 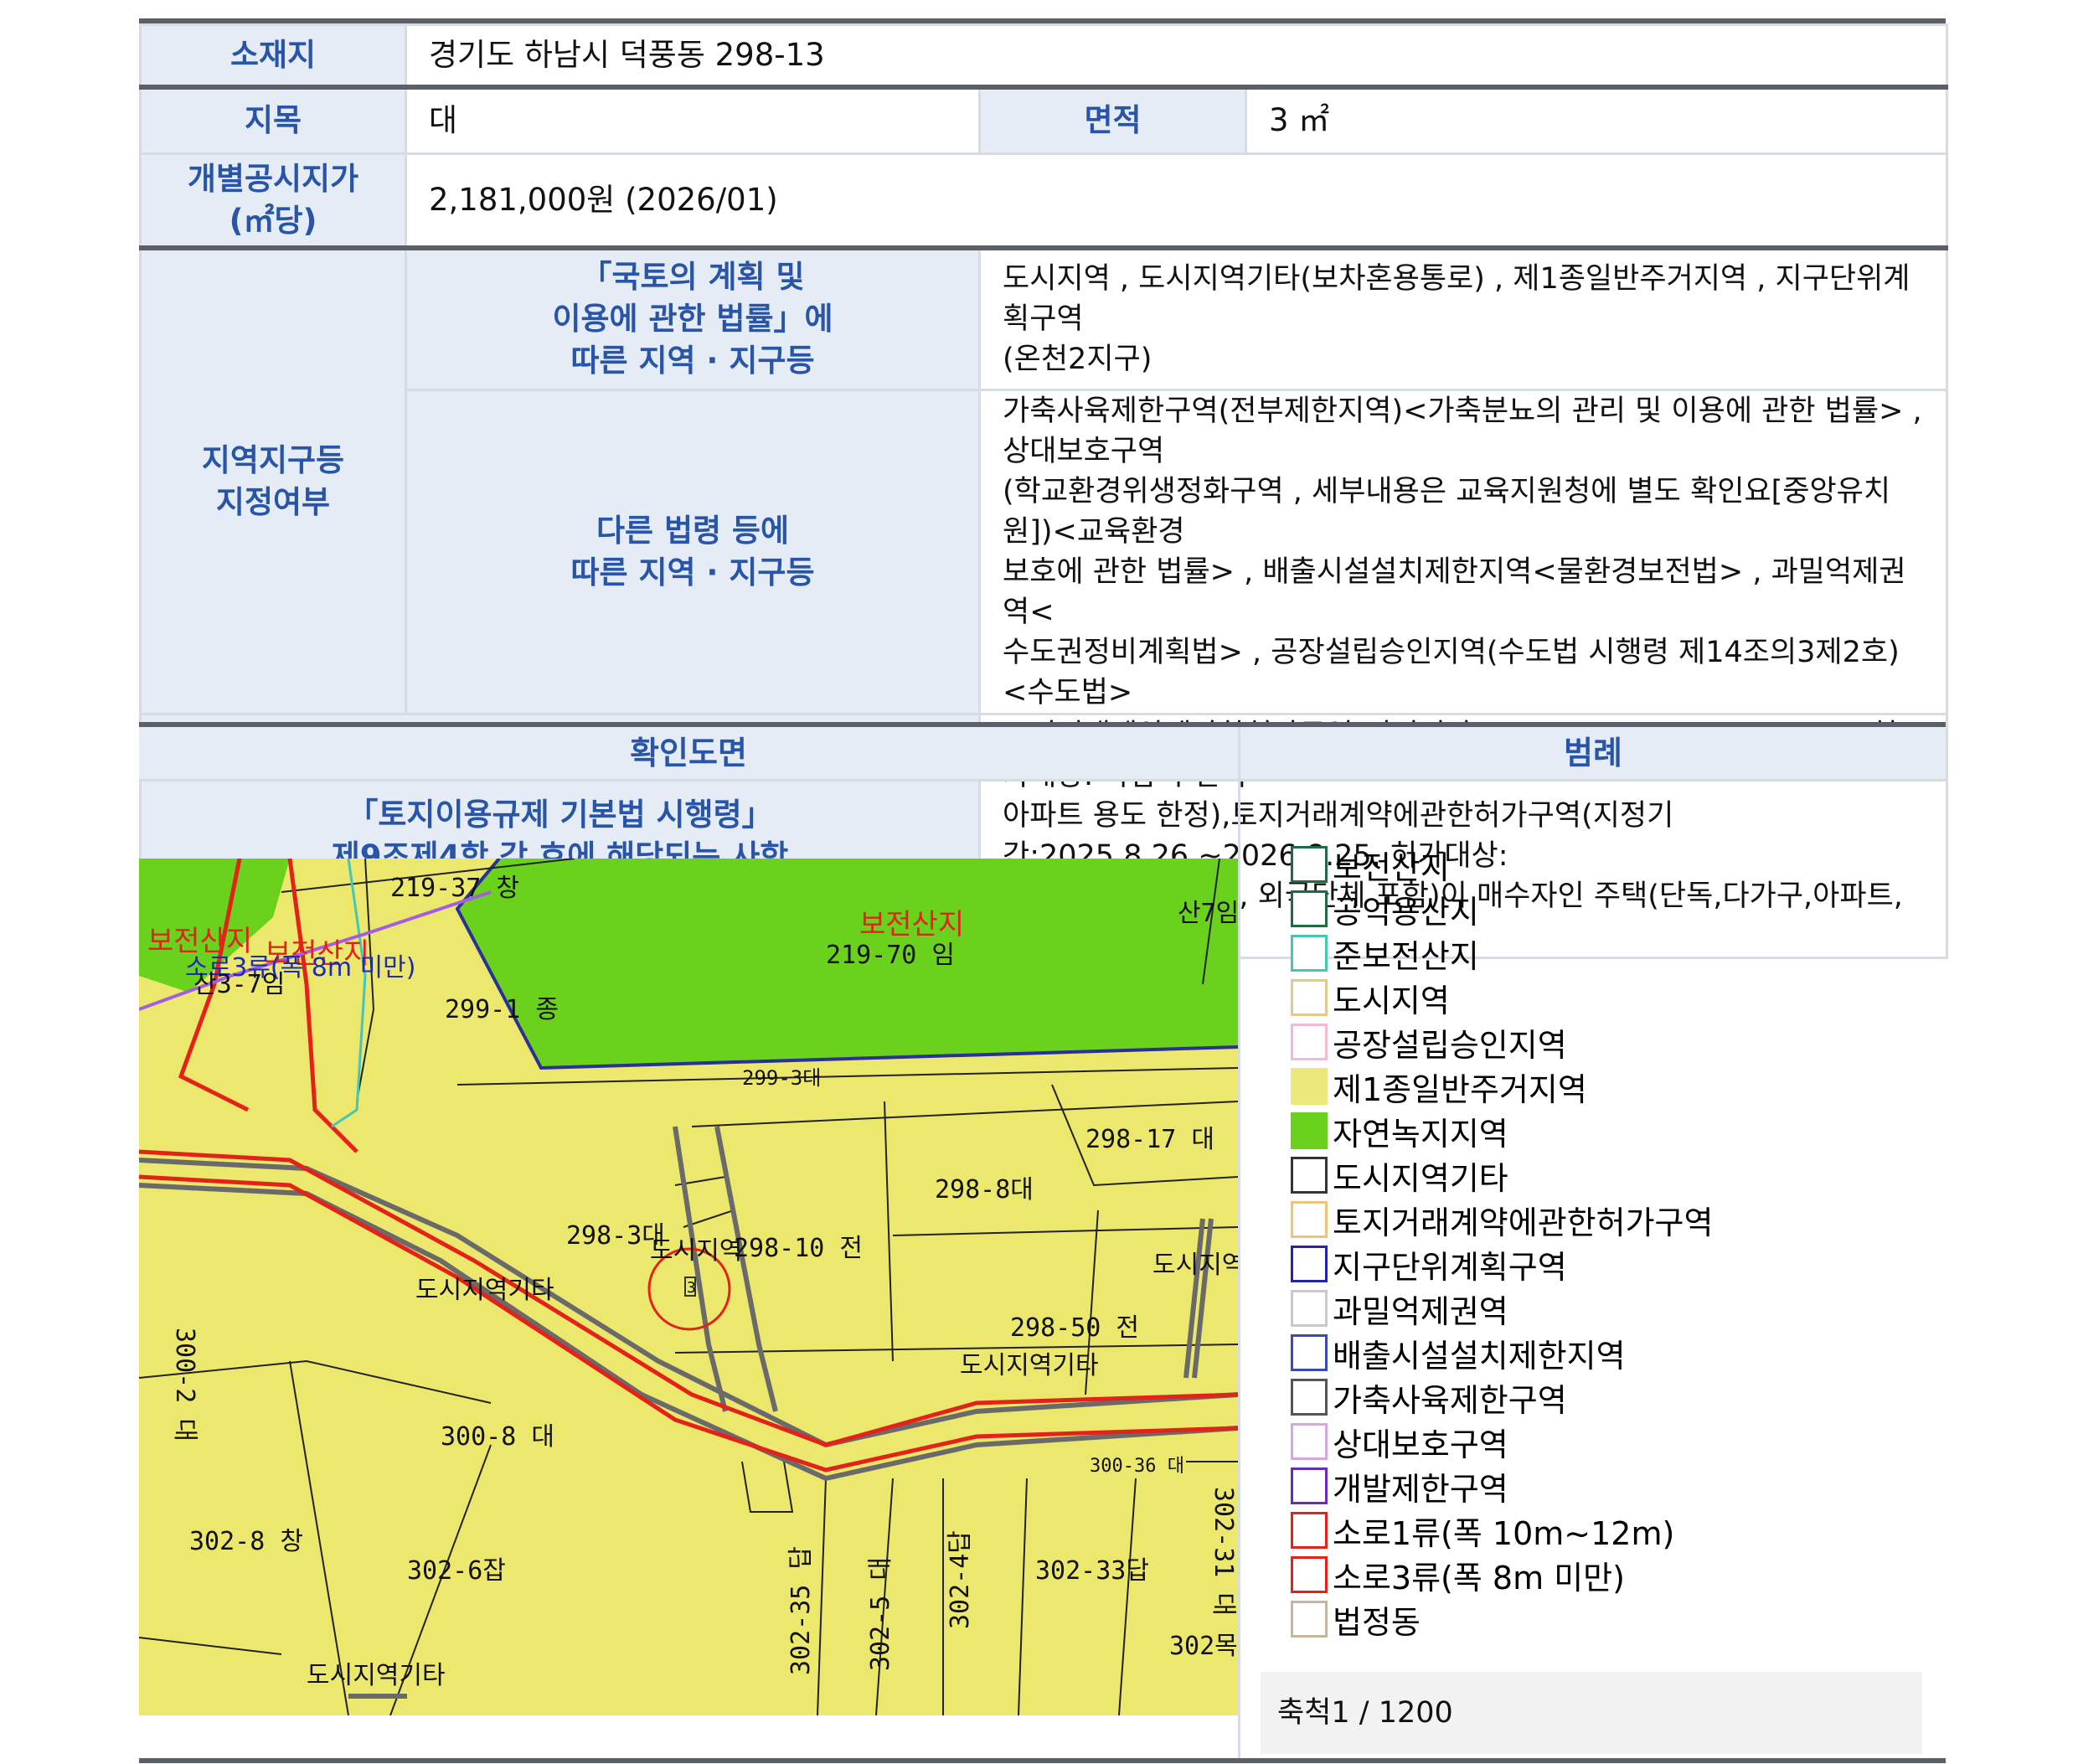 I want to click on map-label: 300-8 대, so click(x=497, y=1437).